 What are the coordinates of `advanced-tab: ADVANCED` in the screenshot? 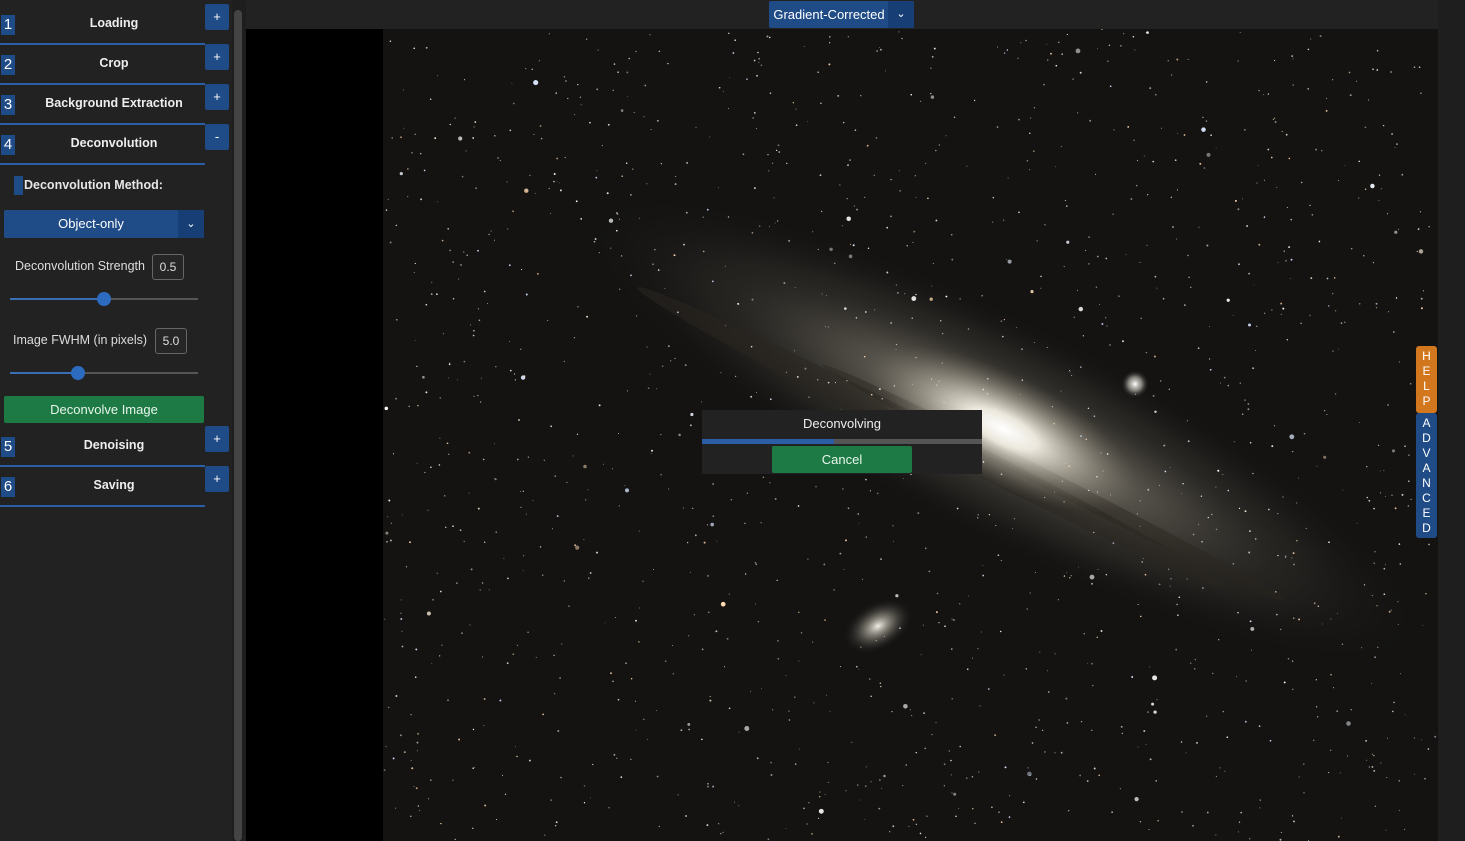 It's located at (1426, 475).